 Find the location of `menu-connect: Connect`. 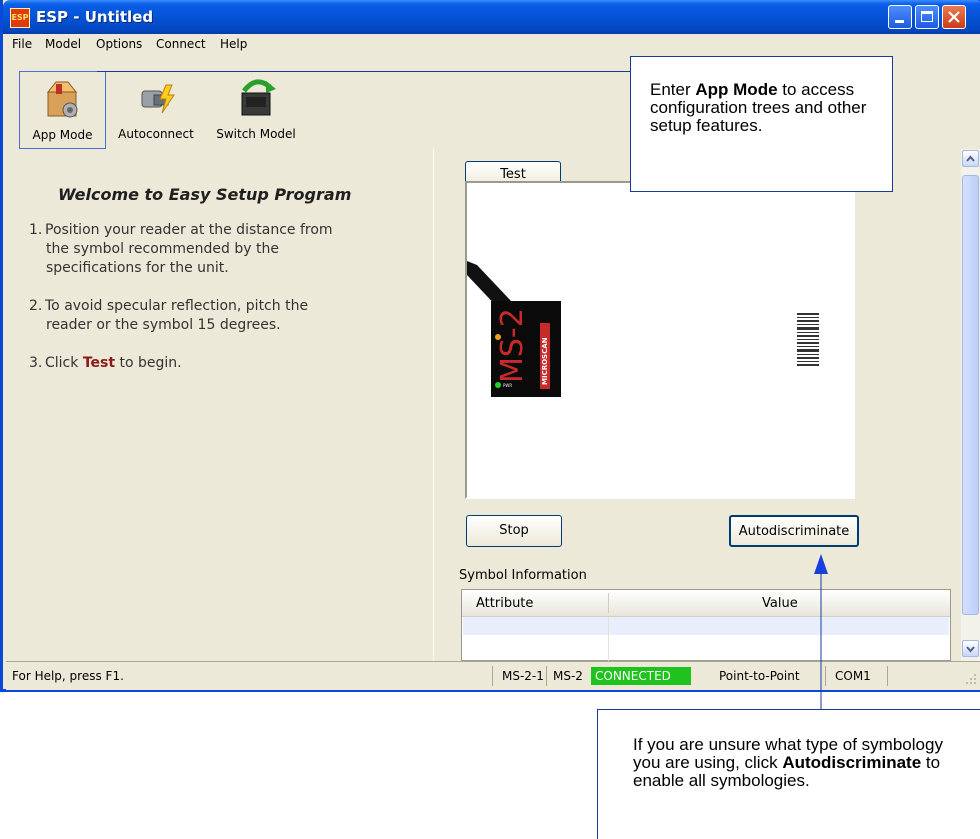

menu-connect: Connect is located at coordinates (181, 44).